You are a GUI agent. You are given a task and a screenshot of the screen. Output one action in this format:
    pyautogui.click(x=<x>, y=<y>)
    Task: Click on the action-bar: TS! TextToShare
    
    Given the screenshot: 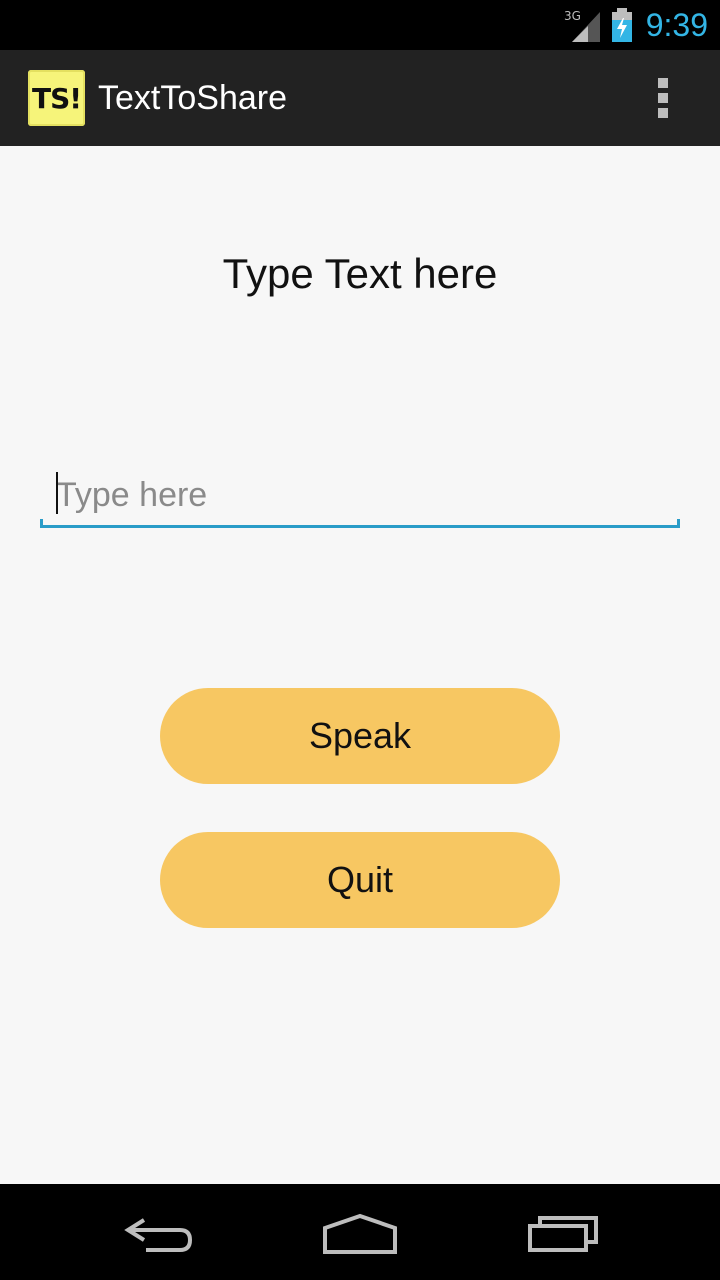 What is the action you would take?
    pyautogui.click(x=360, y=98)
    